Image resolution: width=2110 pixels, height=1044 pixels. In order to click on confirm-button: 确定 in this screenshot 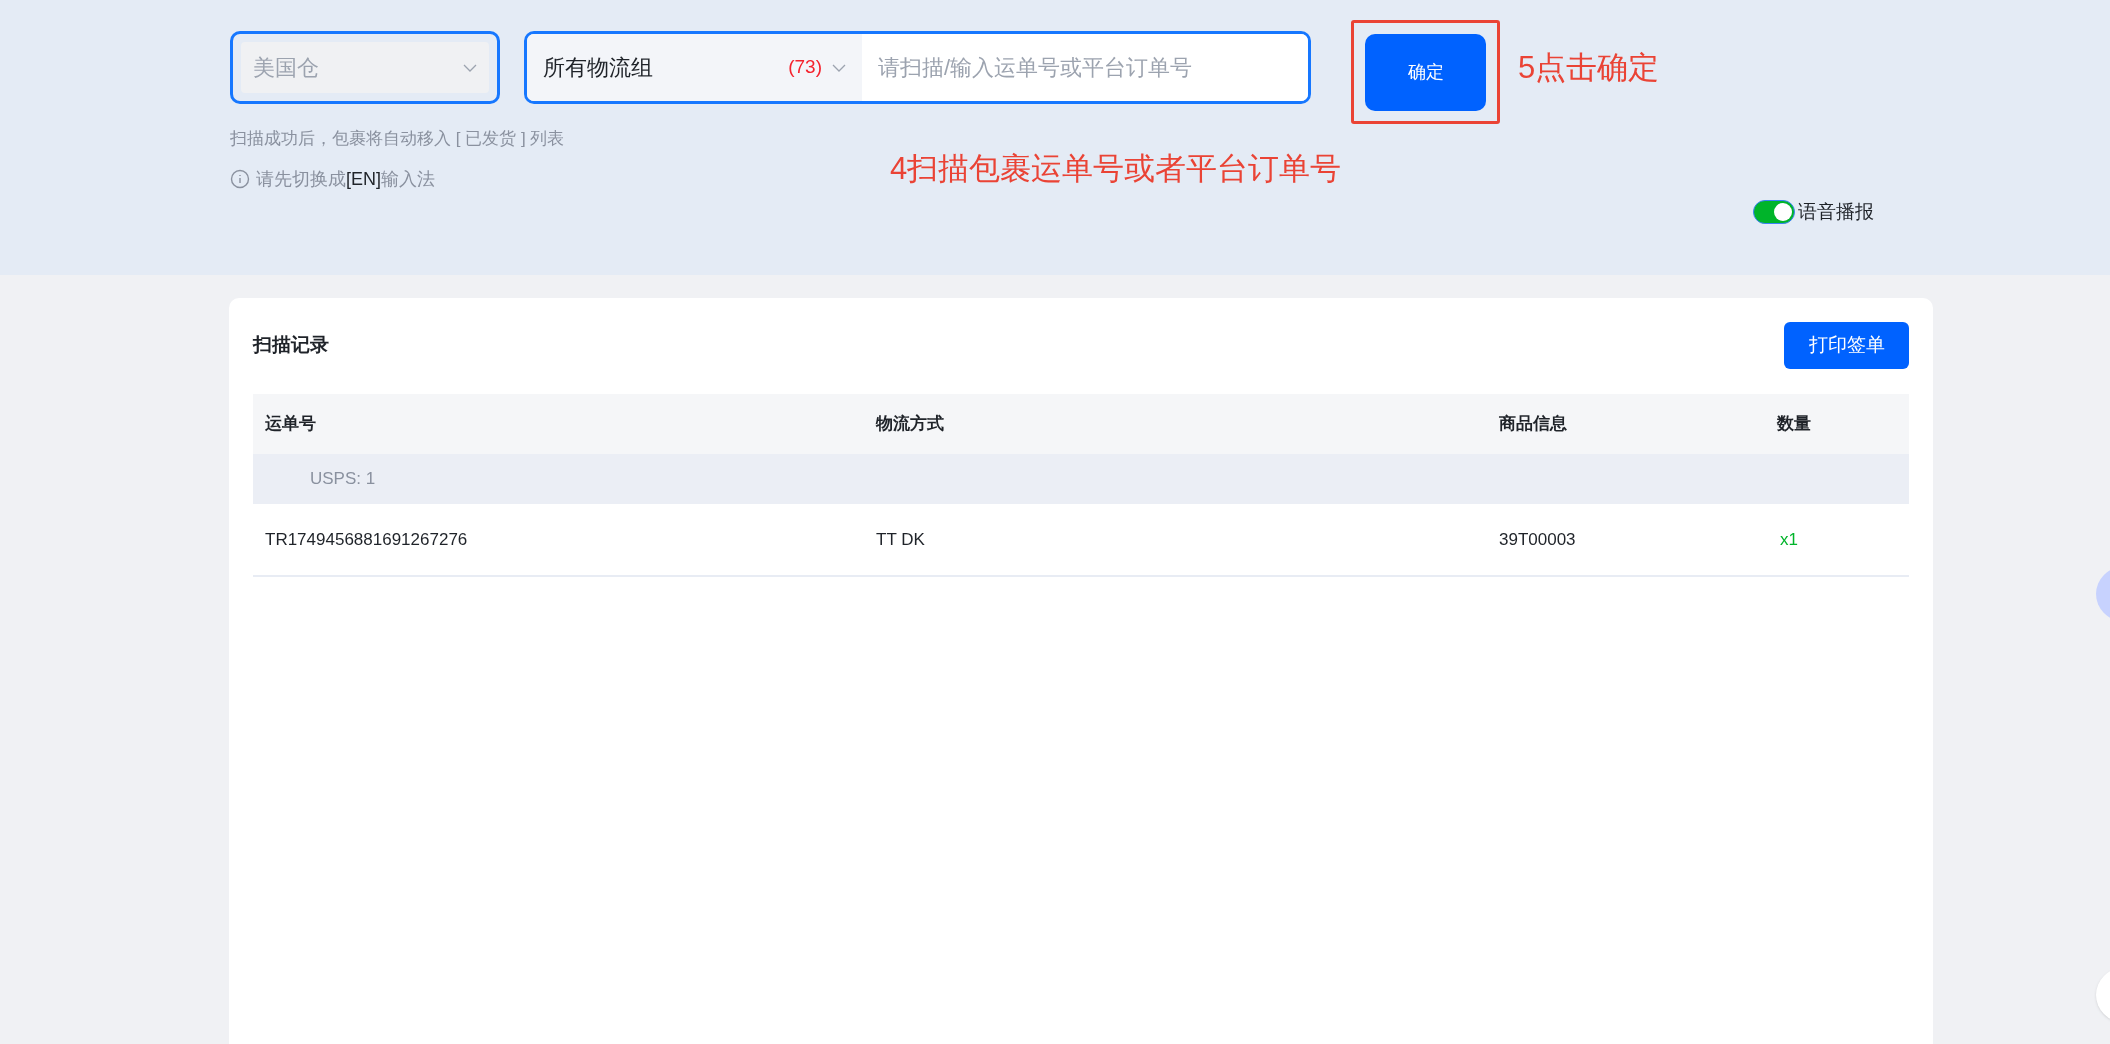, I will do `click(1425, 72)`.